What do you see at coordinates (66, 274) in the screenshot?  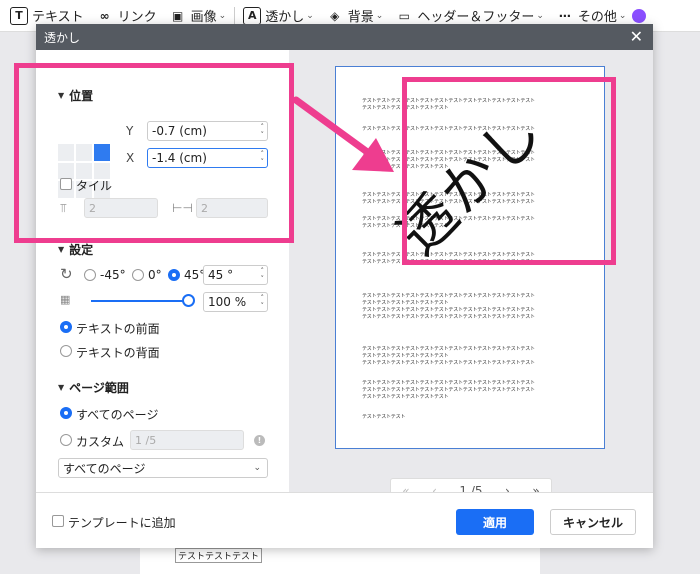 I see `rotate-icon: ↻` at bounding box center [66, 274].